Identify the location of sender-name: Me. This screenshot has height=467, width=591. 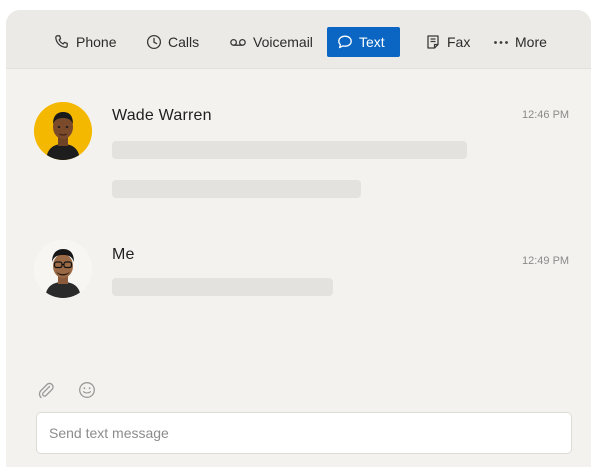
(123, 254).